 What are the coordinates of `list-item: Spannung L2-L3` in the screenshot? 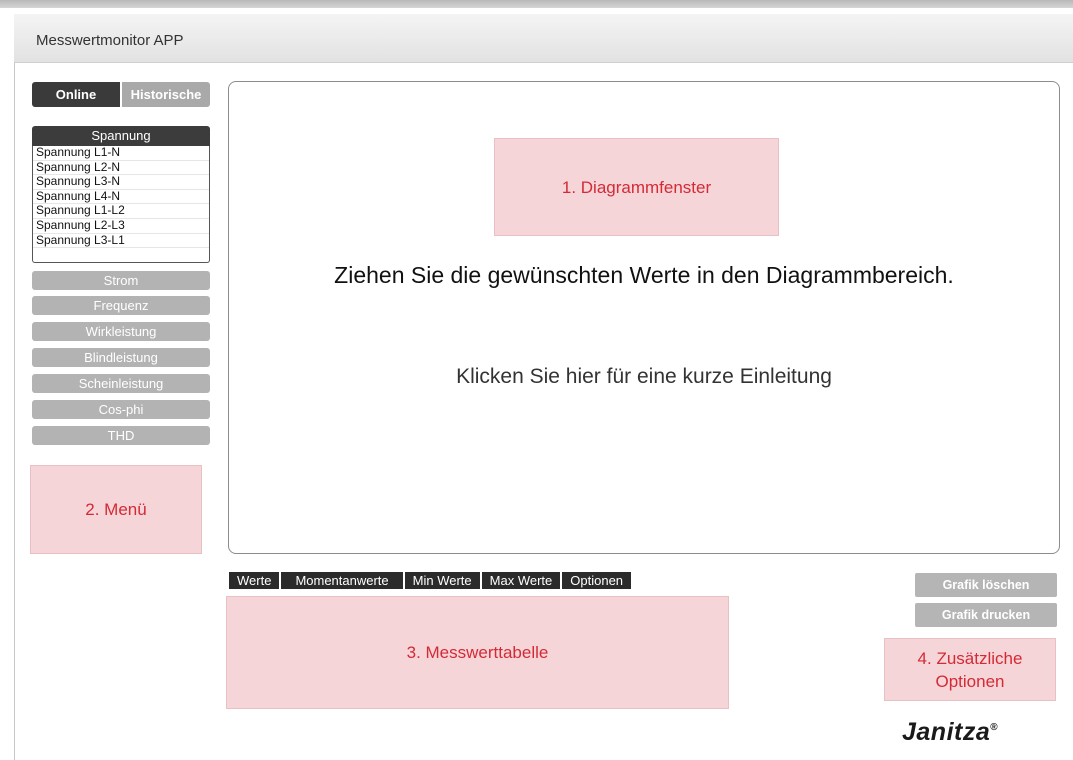 It's located at (121, 226).